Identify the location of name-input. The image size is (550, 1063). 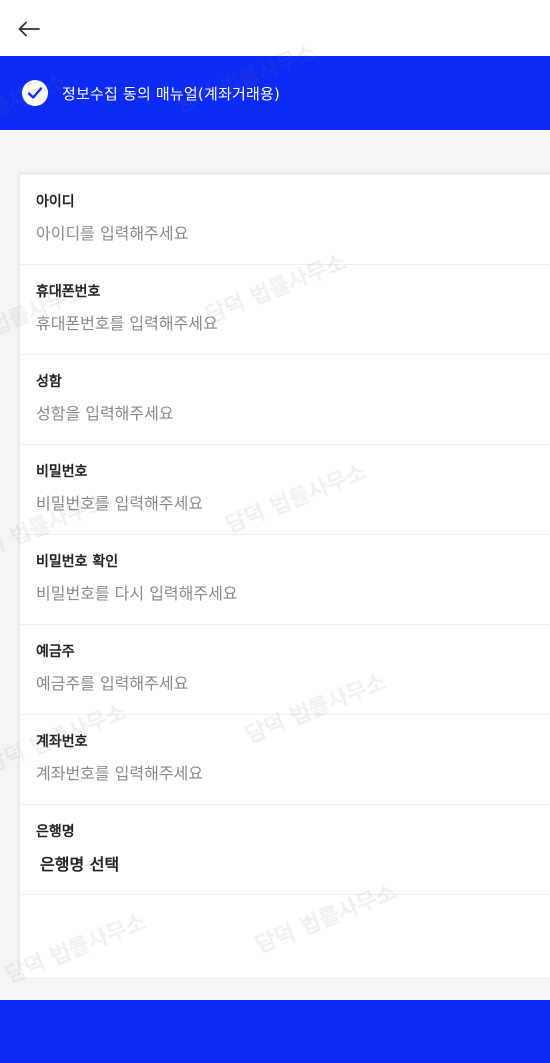
(281, 413).